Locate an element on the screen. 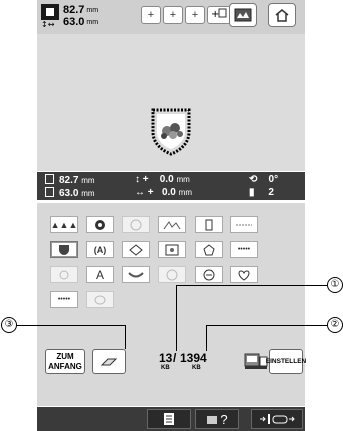 This screenshot has width=343, height=431. memory-total: 1394 is located at coordinates (193, 358).